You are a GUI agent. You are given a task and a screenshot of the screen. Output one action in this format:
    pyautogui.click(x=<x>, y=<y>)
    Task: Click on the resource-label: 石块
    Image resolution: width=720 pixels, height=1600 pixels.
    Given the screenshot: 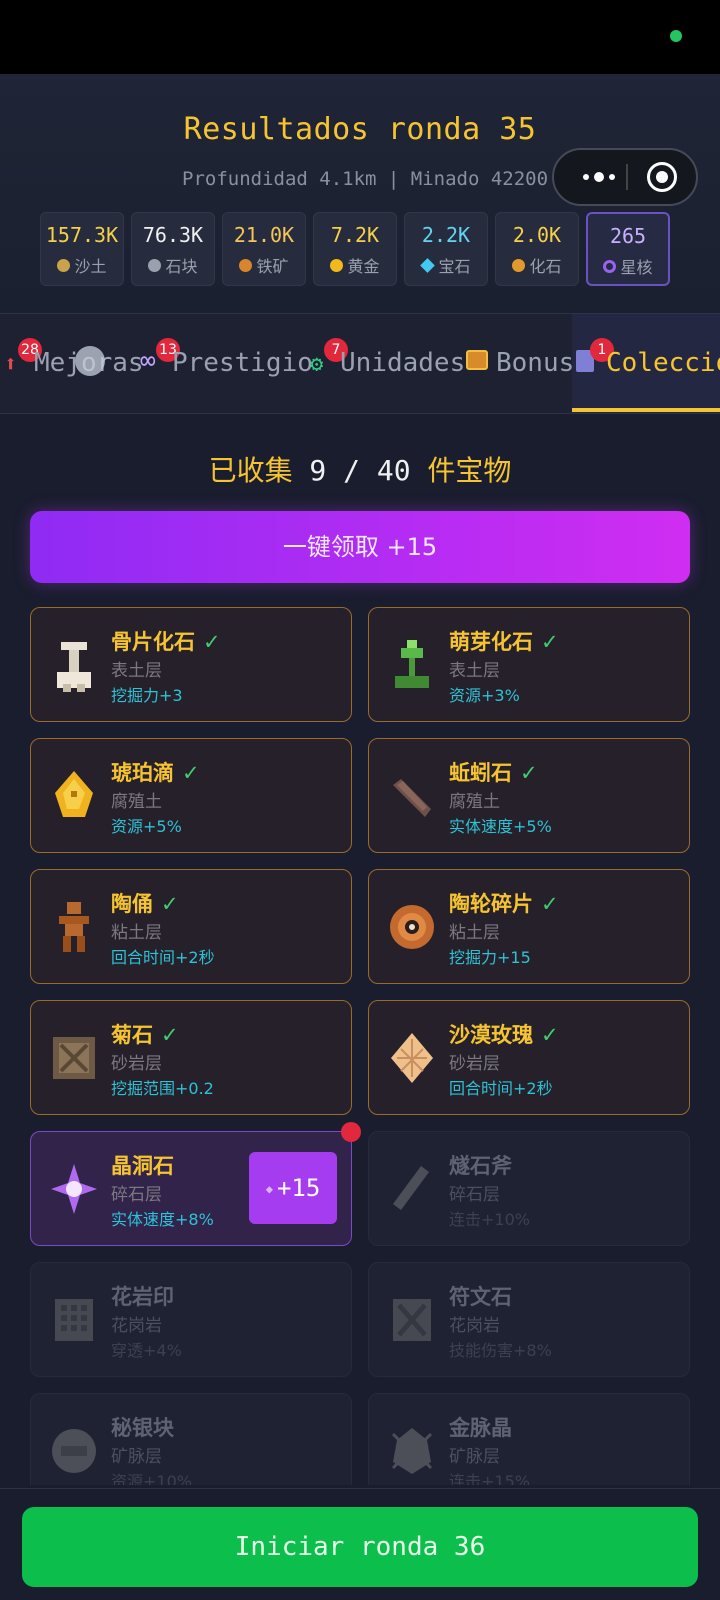 What is the action you would take?
    pyautogui.click(x=181, y=266)
    